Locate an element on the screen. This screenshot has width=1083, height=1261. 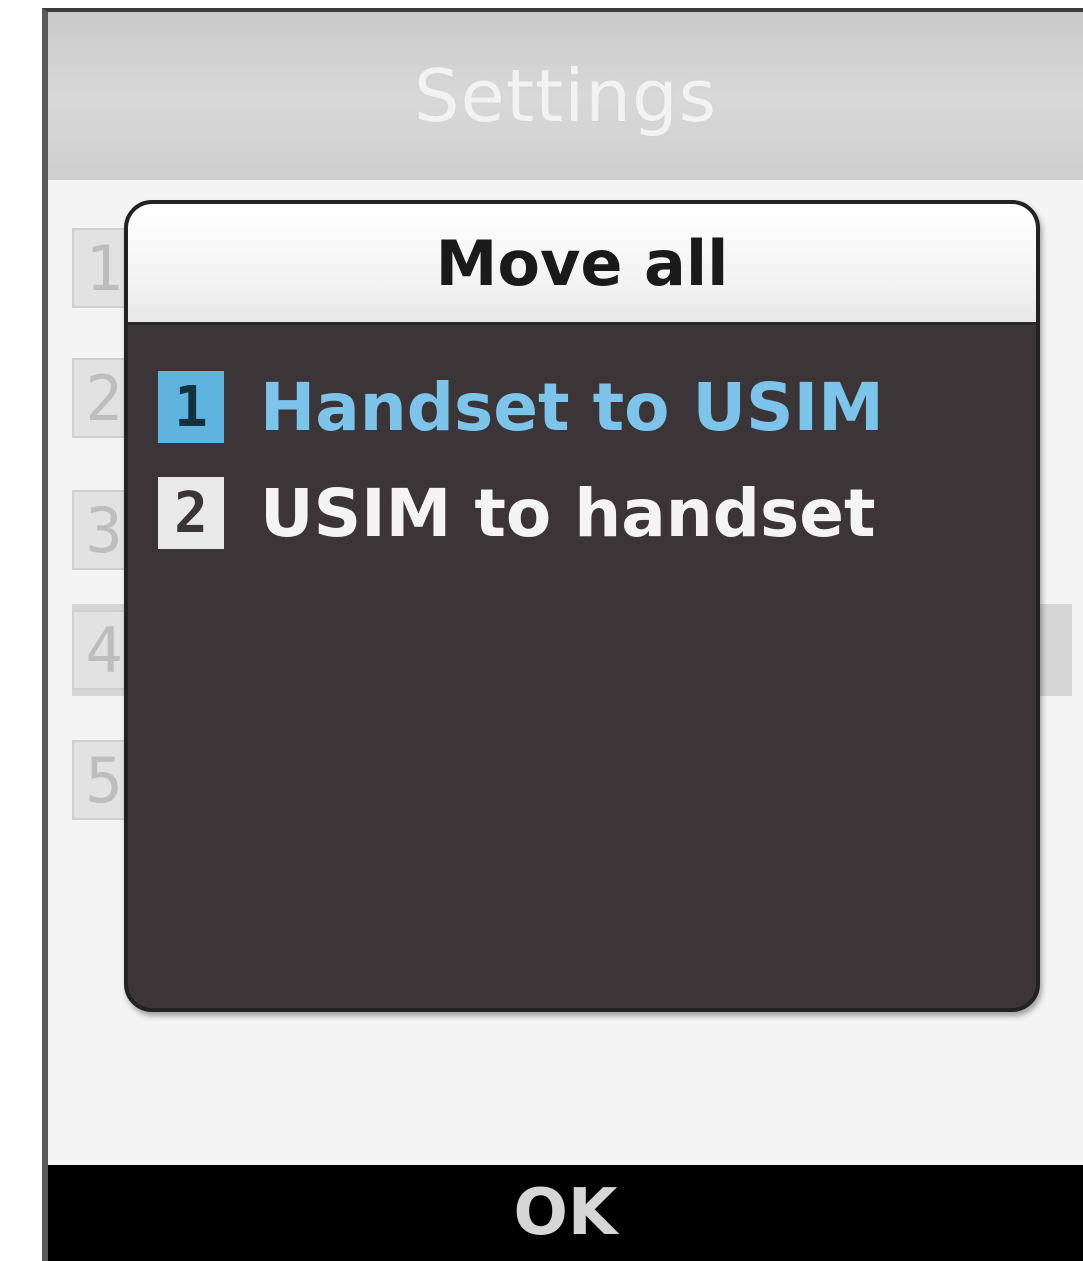
screen-title: Settings is located at coordinates (565, 96).